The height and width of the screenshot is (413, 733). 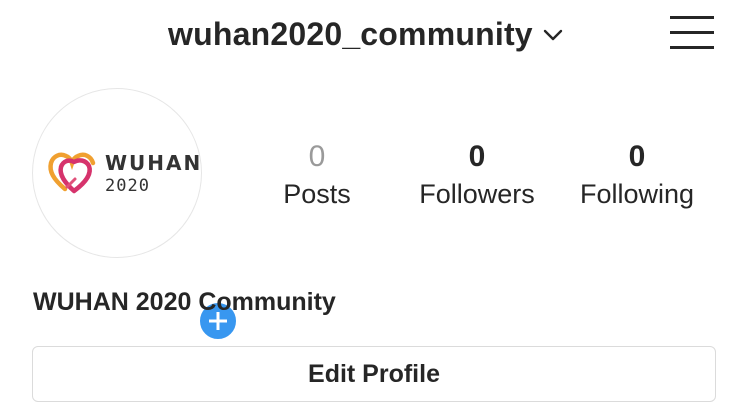 I want to click on username: wuhan2020_community, so click(x=350, y=33).